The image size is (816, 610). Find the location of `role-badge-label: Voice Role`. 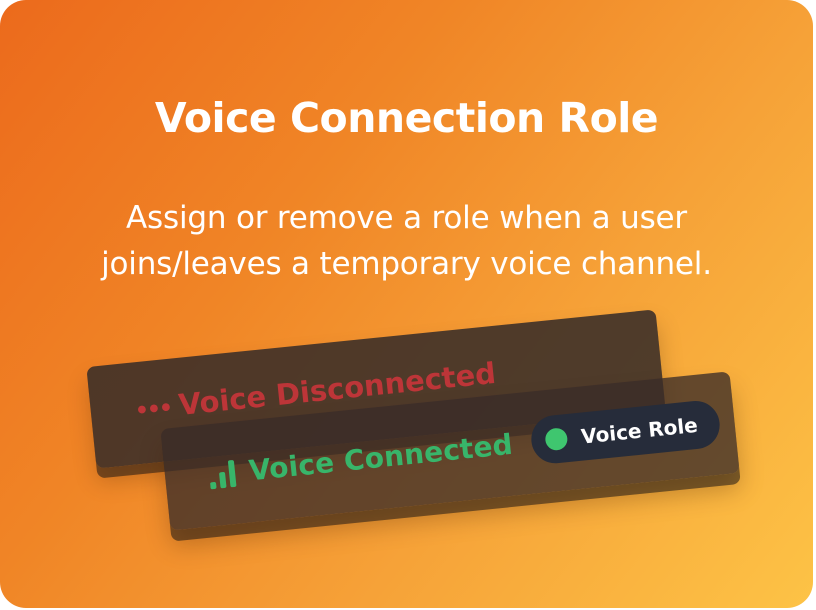

role-badge-label: Voice Role is located at coordinates (639, 430).